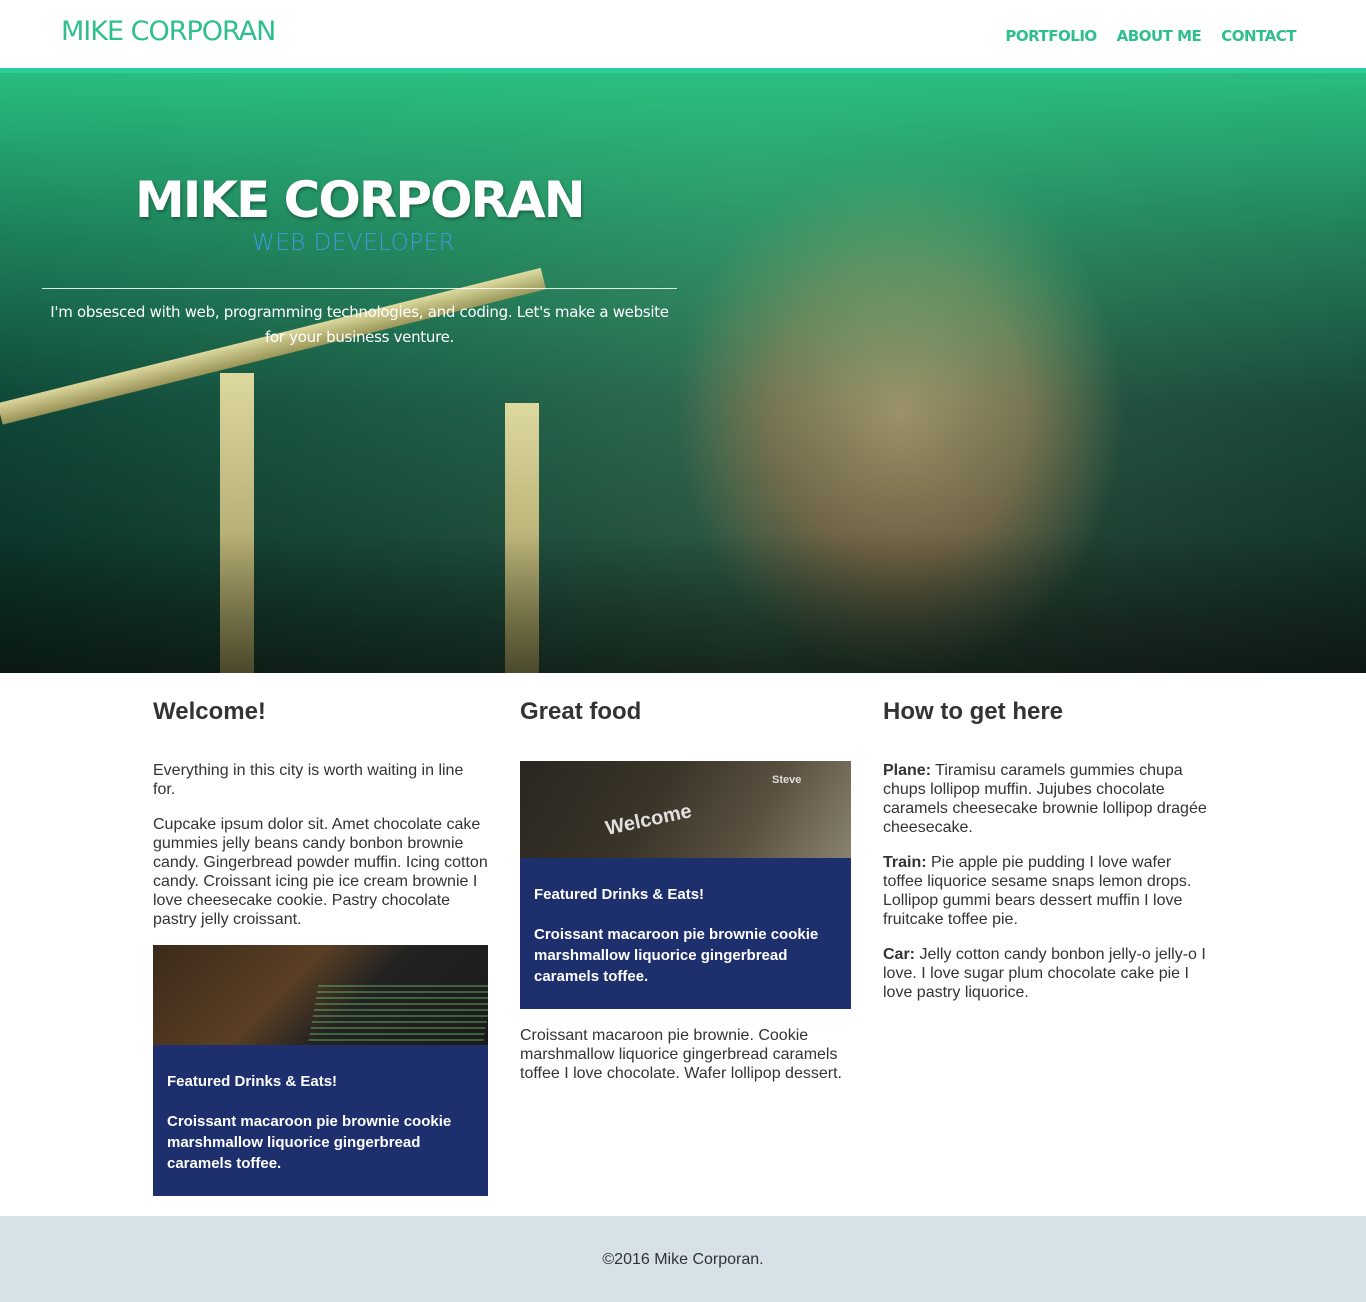  Describe the element at coordinates (648, 820) in the screenshot. I see `tablet-welcome-text: Welcome` at that location.